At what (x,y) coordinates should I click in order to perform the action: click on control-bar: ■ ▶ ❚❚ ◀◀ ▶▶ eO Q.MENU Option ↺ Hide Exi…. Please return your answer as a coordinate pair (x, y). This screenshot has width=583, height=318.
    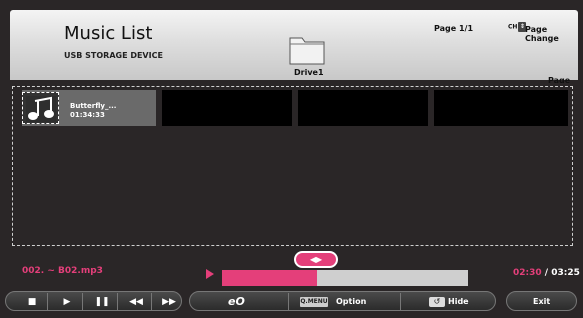
    Looking at the image, I should click on (292, 302).